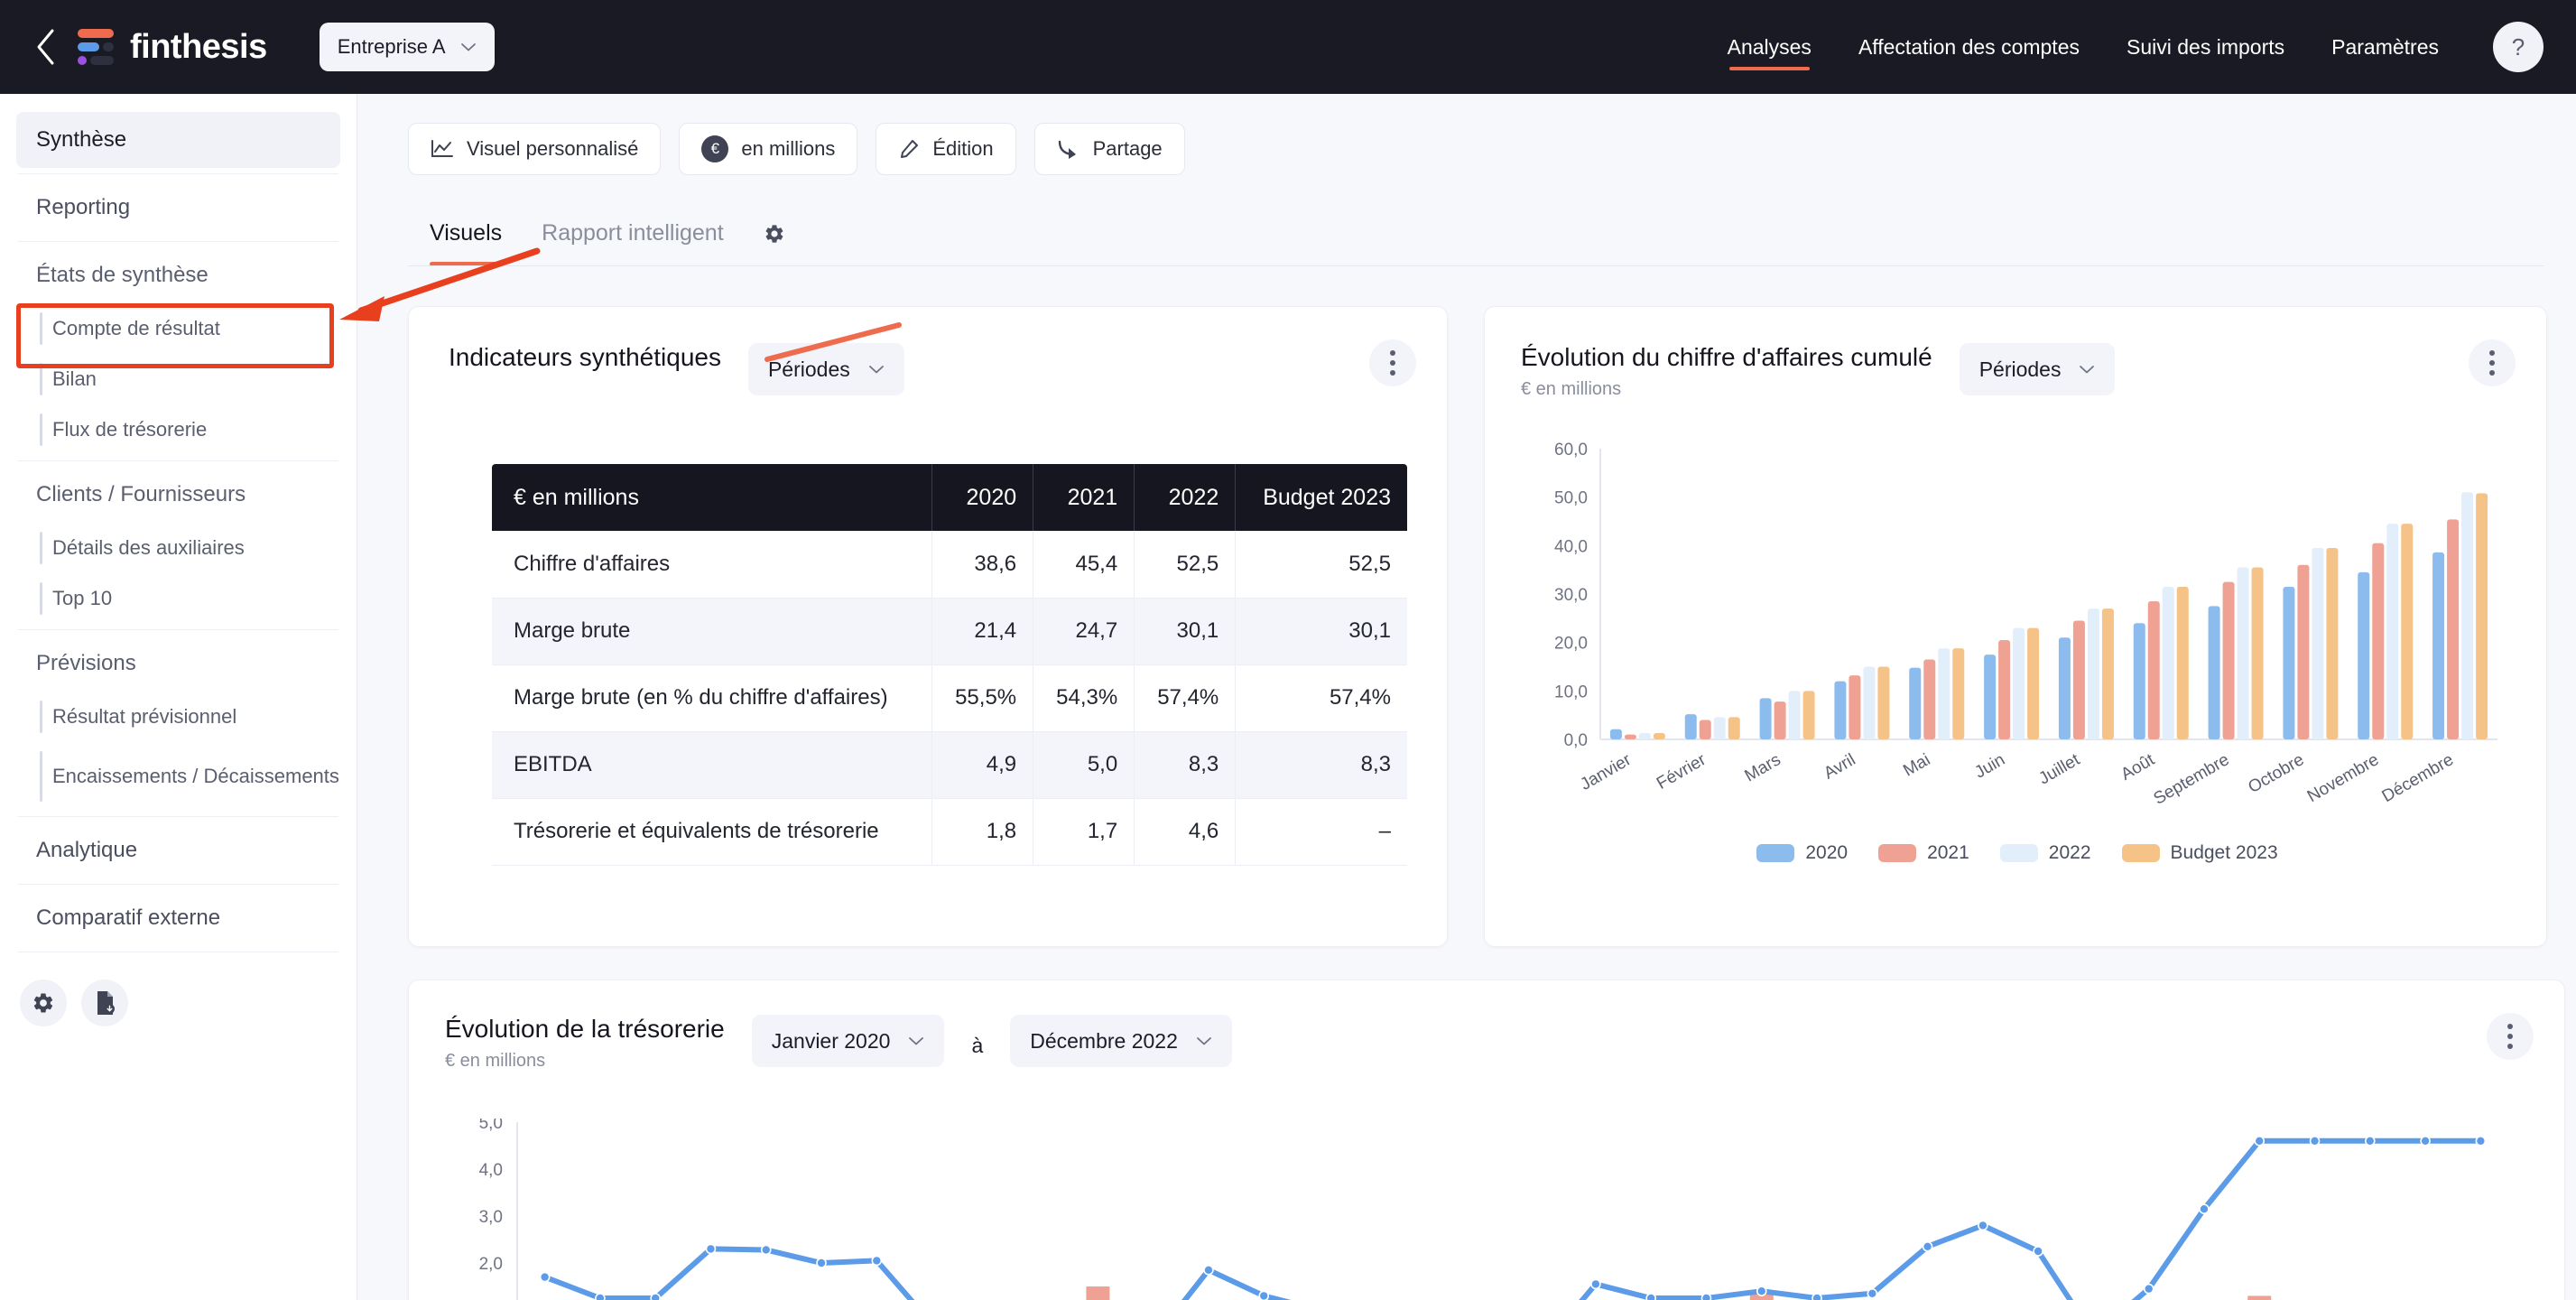  What do you see at coordinates (178, 717) in the screenshot?
I see `sidebar-item-resultat-previsionnel: Résultat prévisionnel` at bounding box center [178, 717].